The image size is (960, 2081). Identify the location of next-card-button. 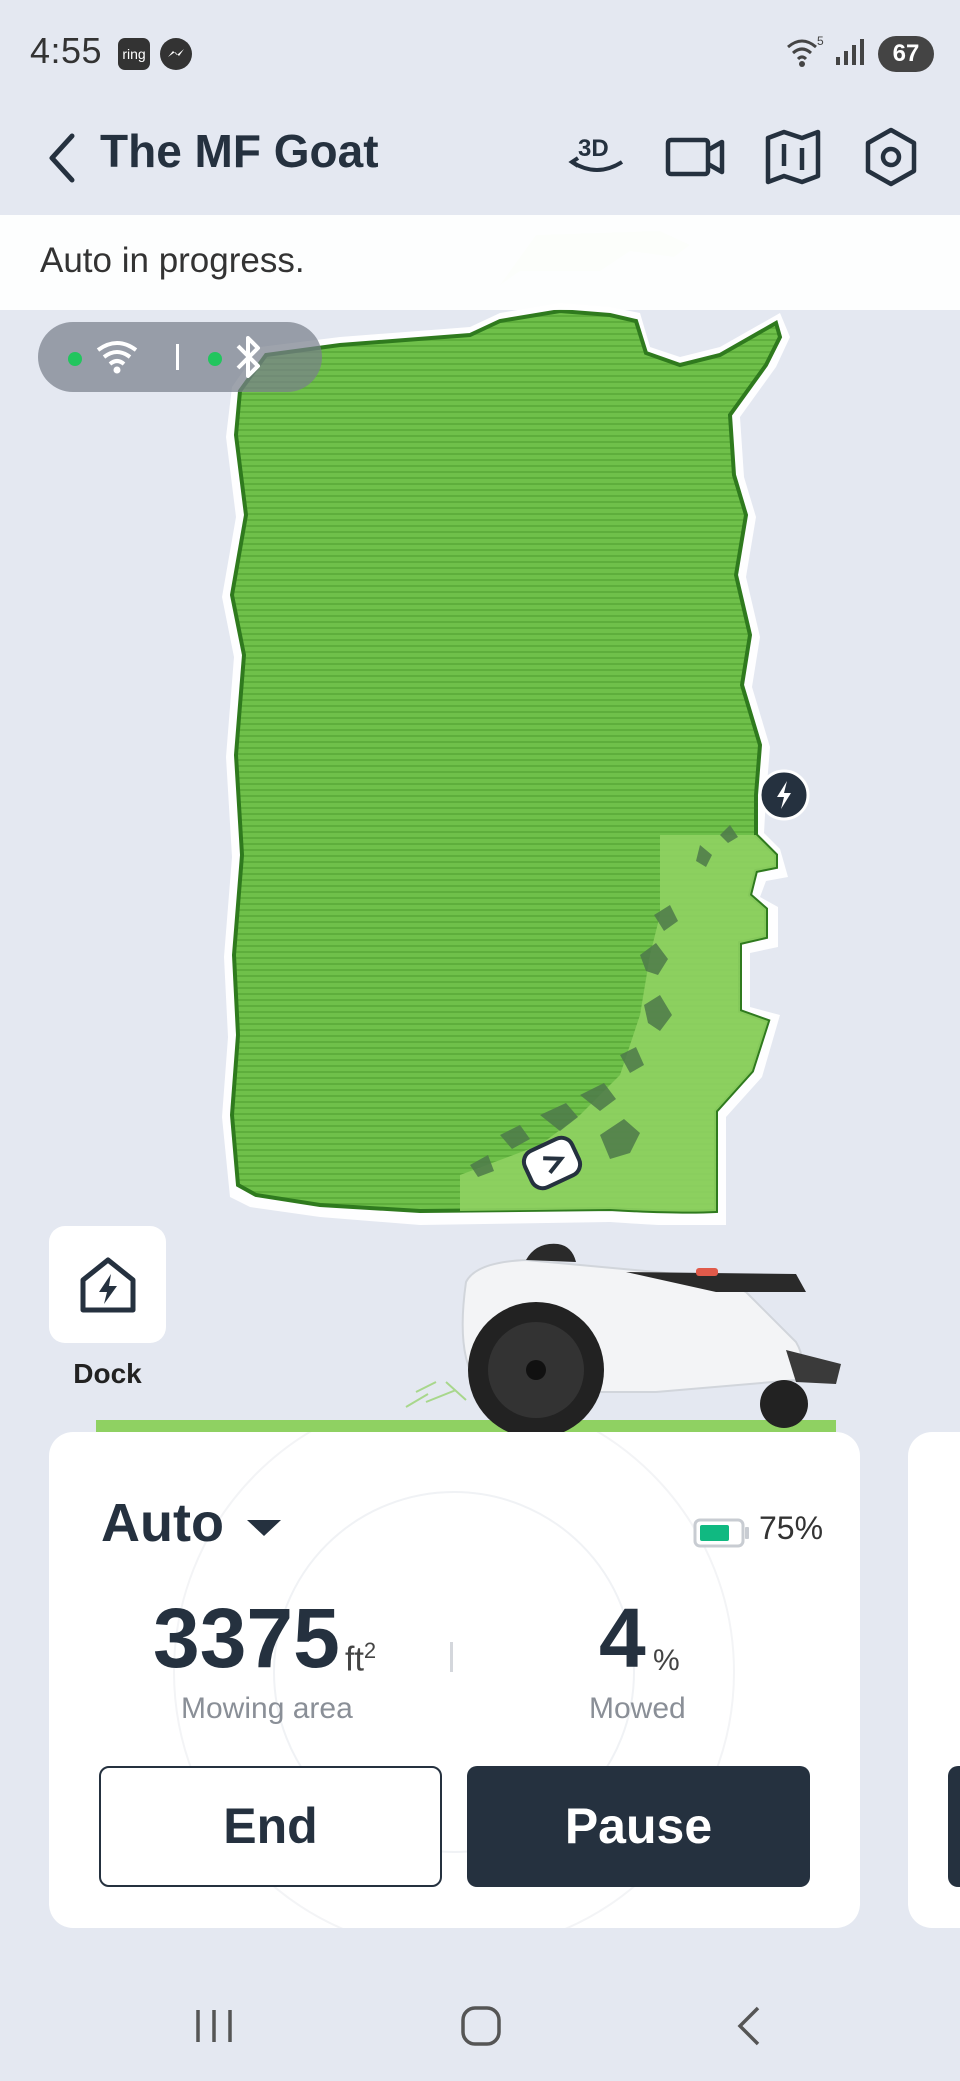
(954, 1826).